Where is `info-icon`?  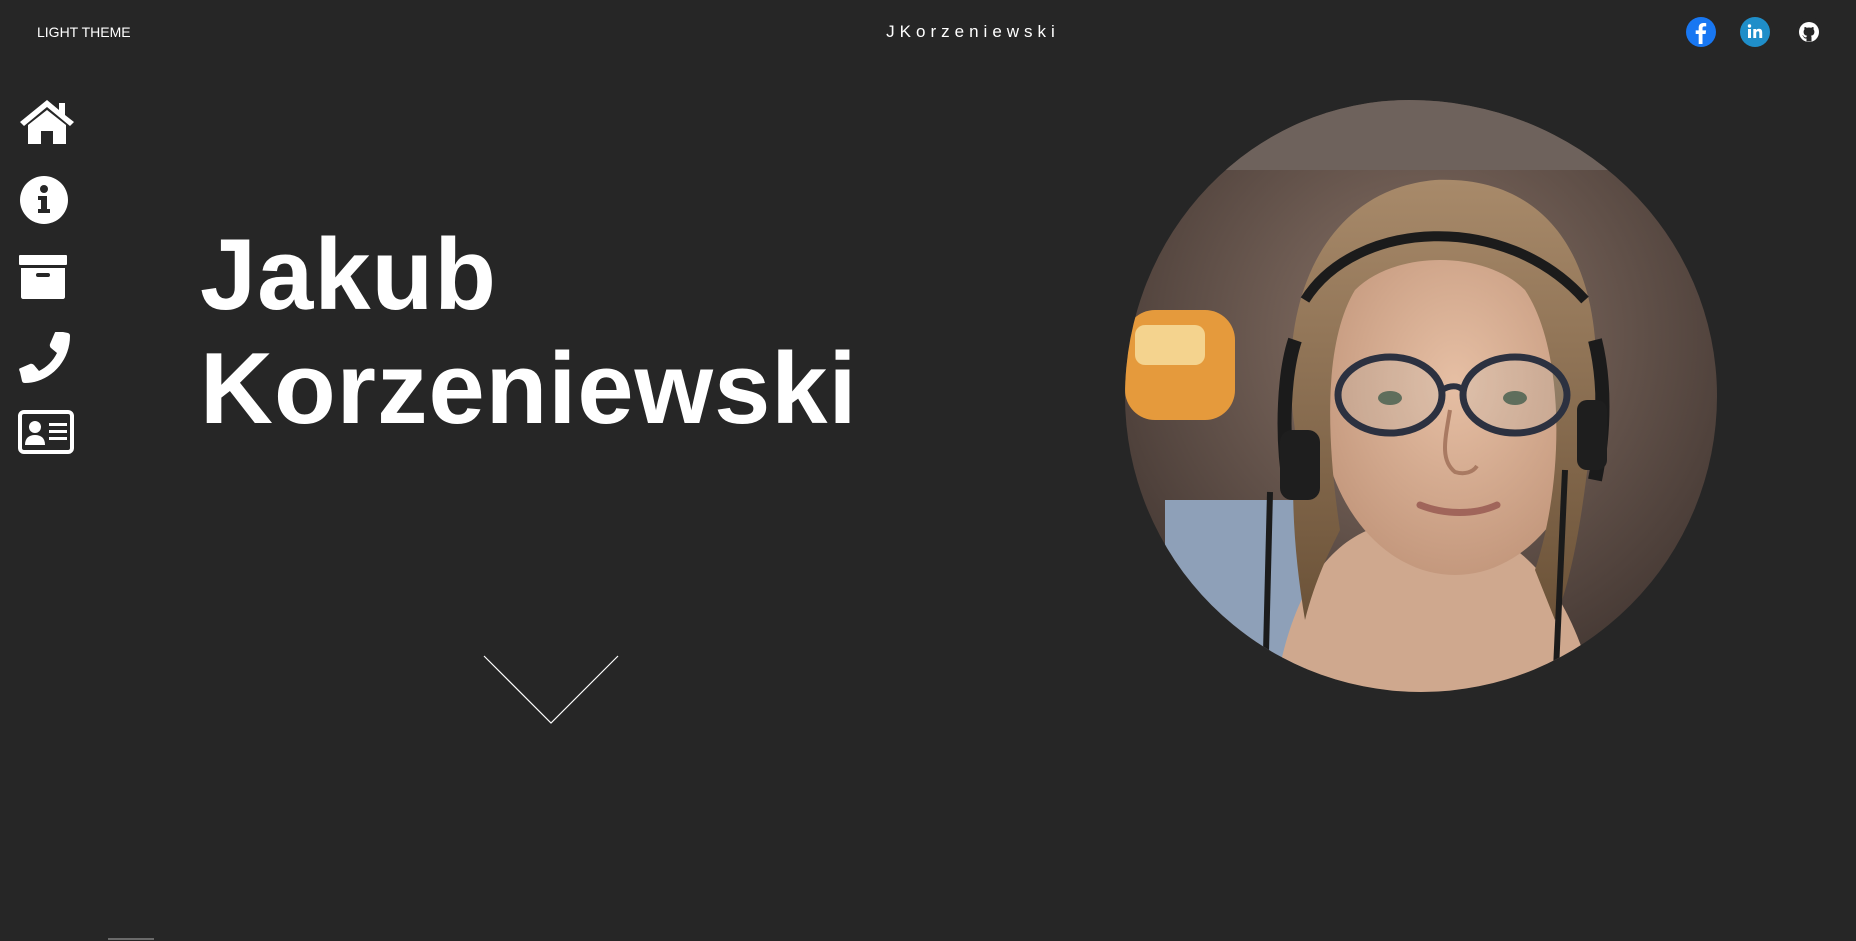
info-icon is located at coordinates (44, 200).